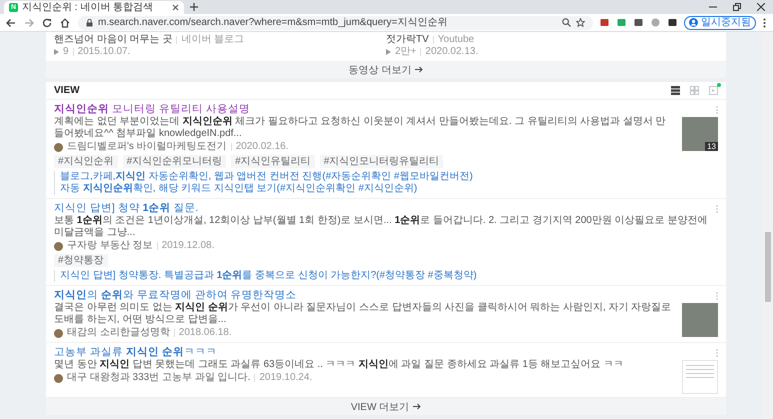 This screenshot has width=773, height=419. I want to click on more-button: 동영상 더보기, so click(386, 69).